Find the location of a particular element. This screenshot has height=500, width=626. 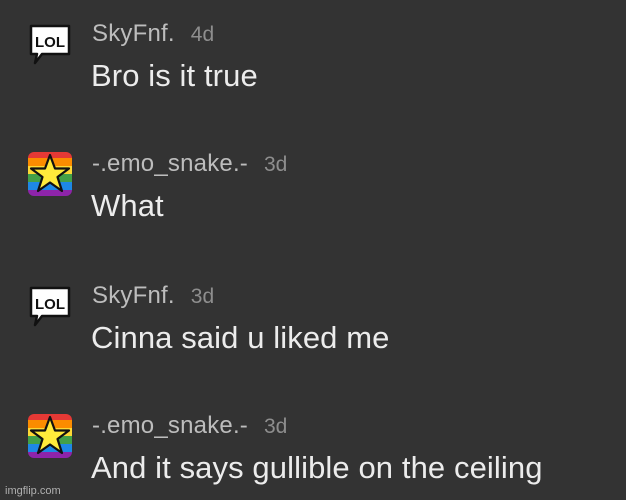

comment-header: SkyFnf. 3d is located at coordinates (153, 296).